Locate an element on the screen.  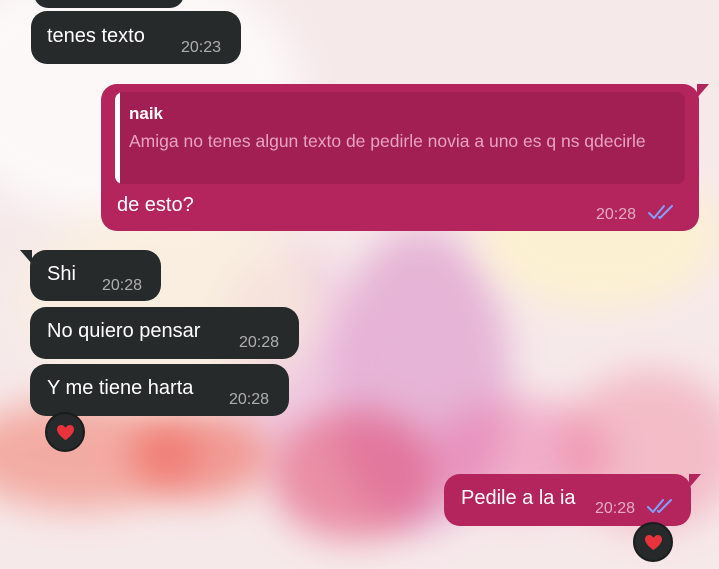
message-text: Shi is located at coordinates (61, 274).